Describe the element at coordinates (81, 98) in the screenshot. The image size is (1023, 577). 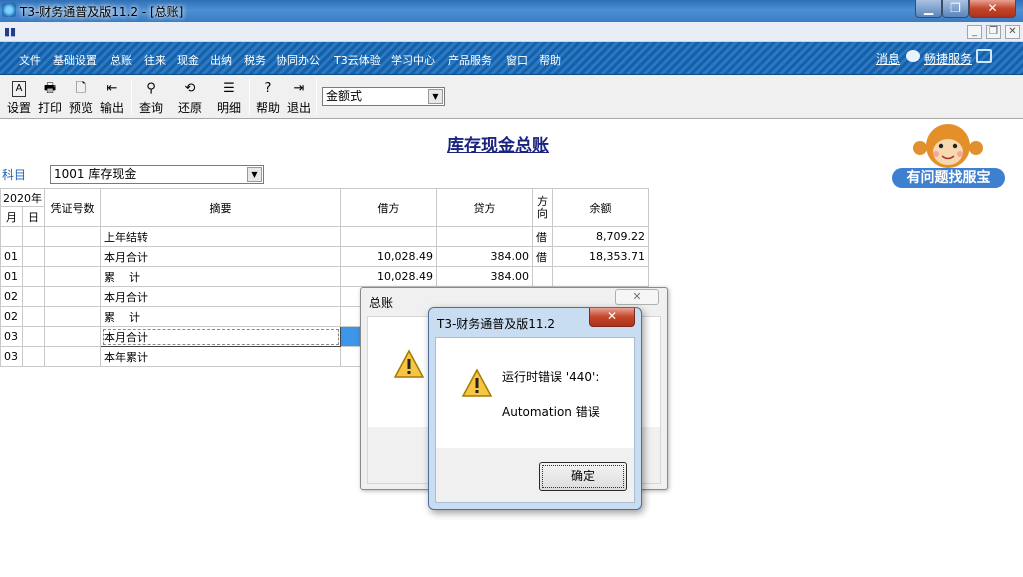
I see `preview-button: 🗋 预览` at that location.